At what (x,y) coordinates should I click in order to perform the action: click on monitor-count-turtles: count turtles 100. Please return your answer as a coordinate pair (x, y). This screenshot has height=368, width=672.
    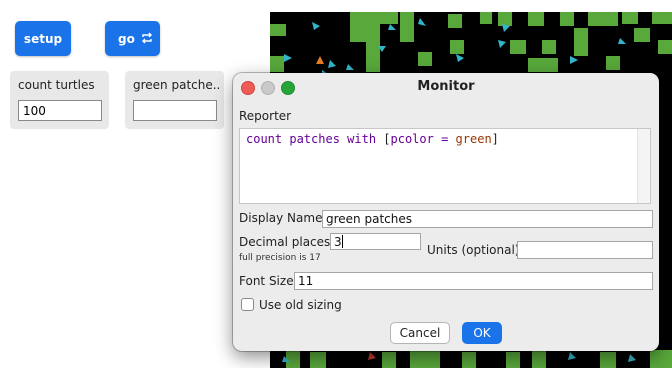
    Looking at the image, I should click on (59, 100).